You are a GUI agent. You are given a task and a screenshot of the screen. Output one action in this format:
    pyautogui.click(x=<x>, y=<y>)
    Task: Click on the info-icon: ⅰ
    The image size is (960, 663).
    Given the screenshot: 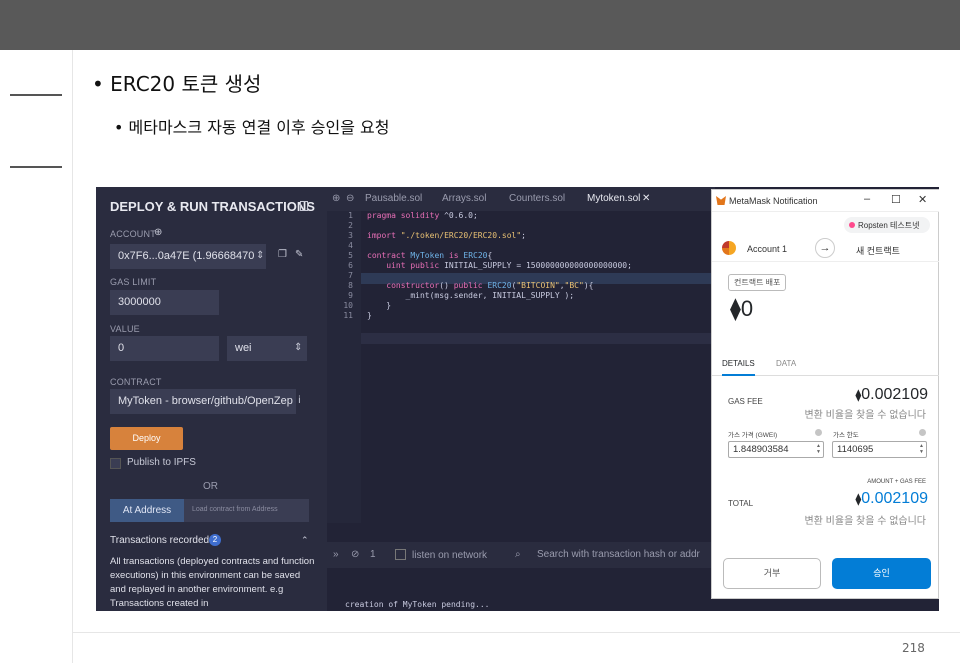 What is the action you would take?
    pyautogui.click(x=299, y=400)
    